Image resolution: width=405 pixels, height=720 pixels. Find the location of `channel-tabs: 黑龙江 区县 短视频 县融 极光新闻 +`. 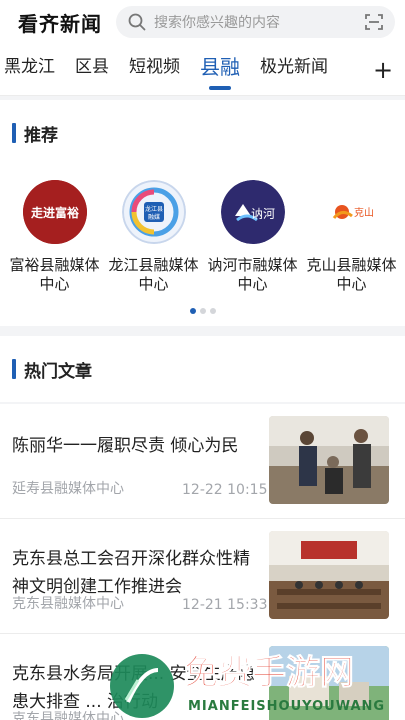

channel-tabs: 黑龙江 区县 短视频 县融 极光新闻 + is located at coordinates (202, 70).